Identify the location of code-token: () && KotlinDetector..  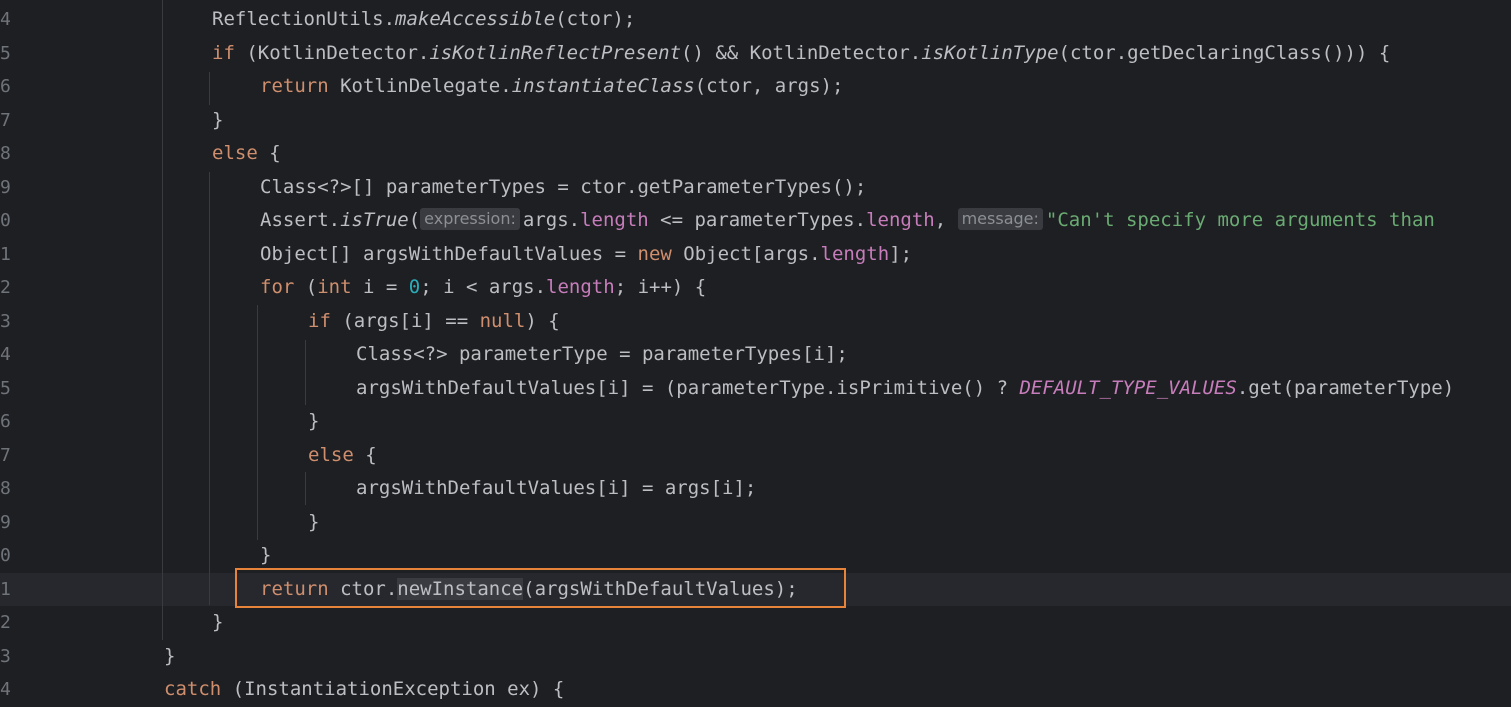
(801, 52).